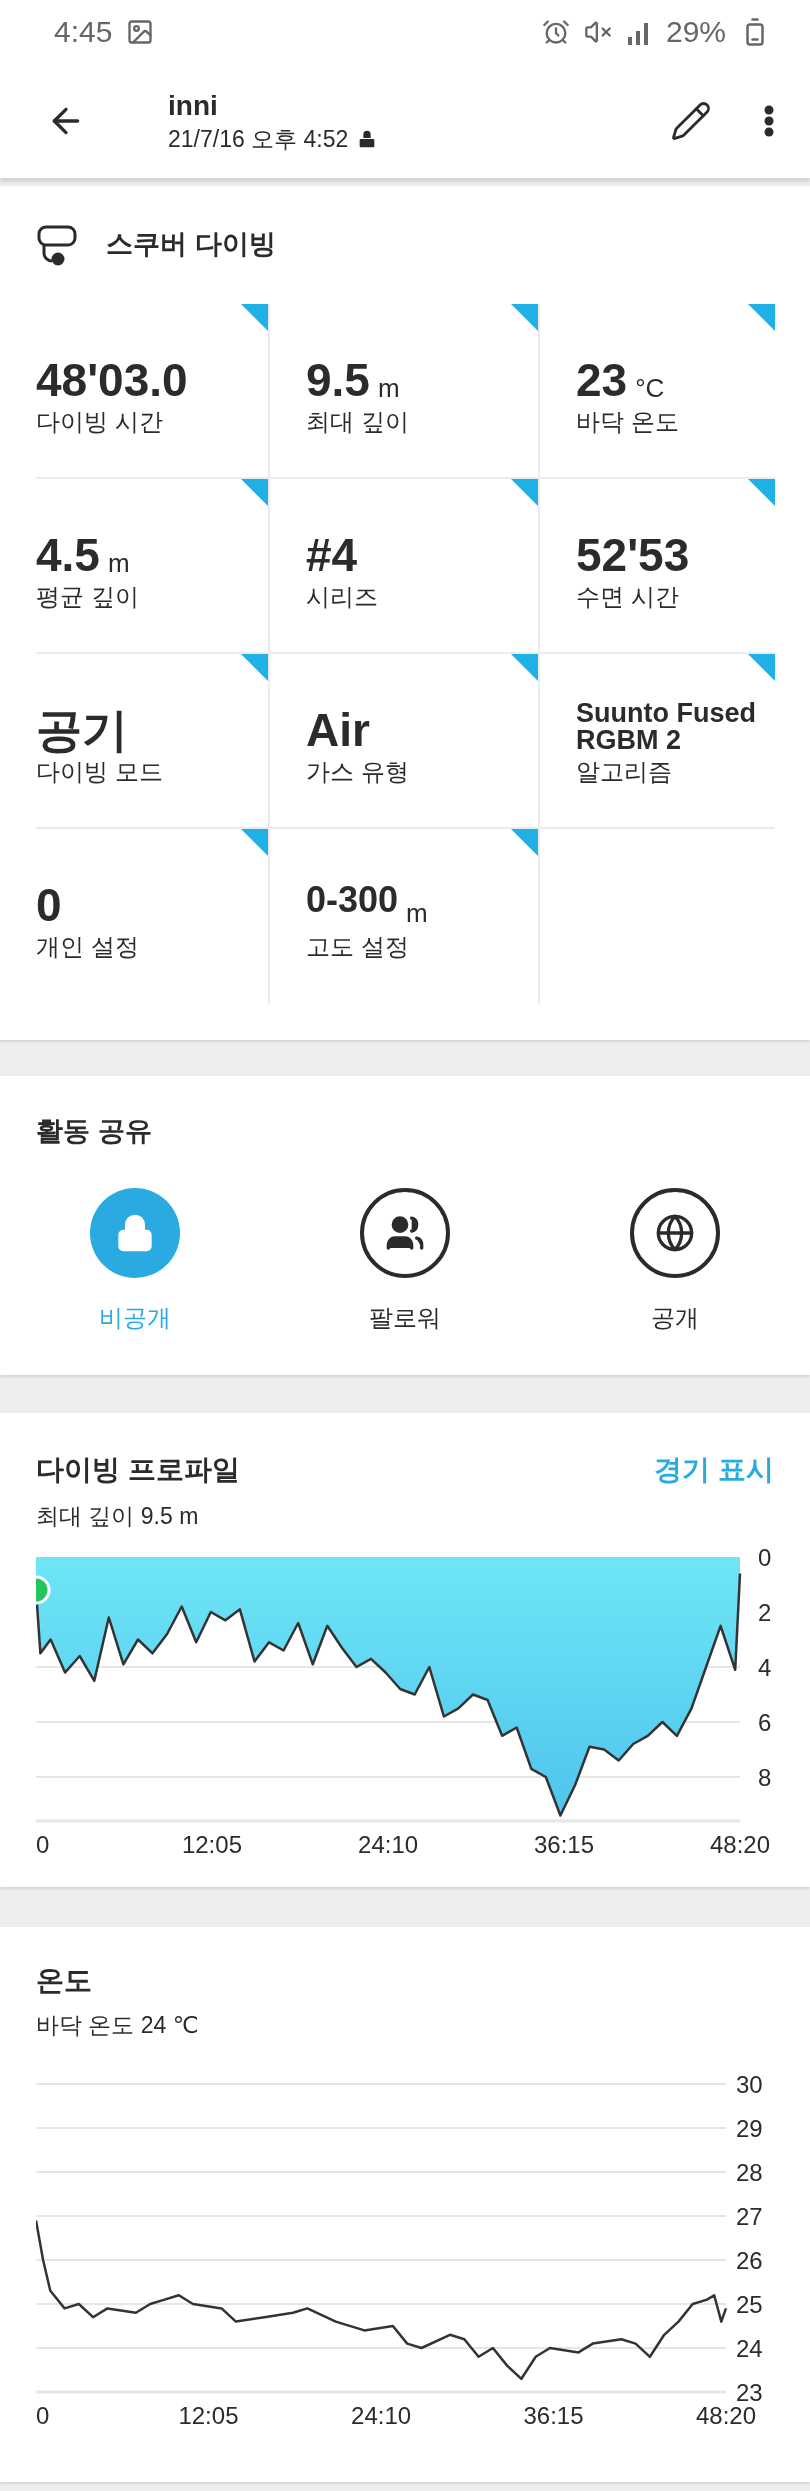  Describe the element at coordinates (633, 555) in the screenshot. I see `metric-value: 52'53` at that location.